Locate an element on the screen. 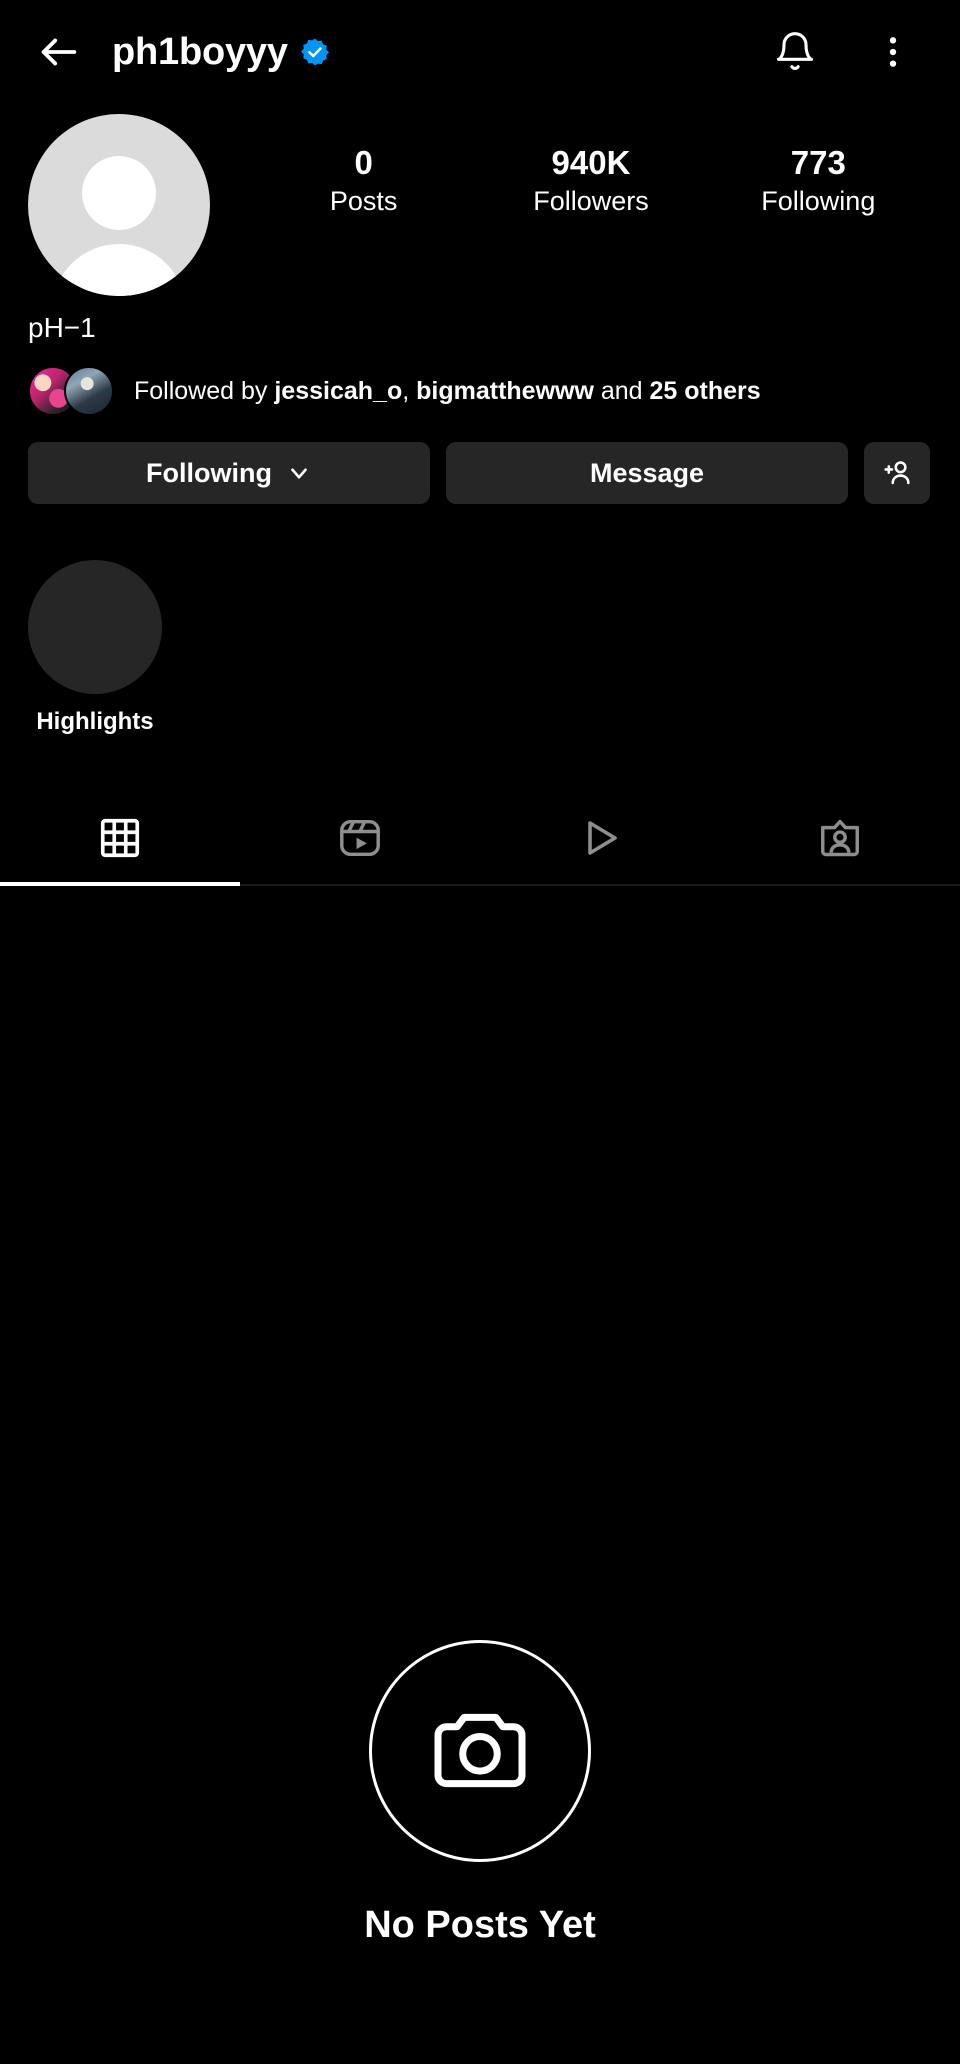  back-button is located at coordinates (59, 52).